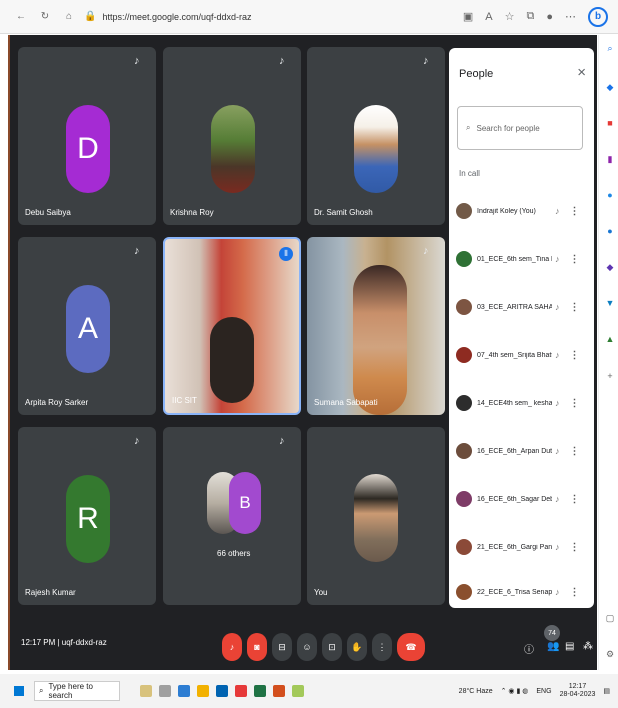  What do you see at coordinates (376, 326) in the screenshot?
I see `tile-sumana-video: ♪ Sumana Sabapati` at bounding box center [376, 326].